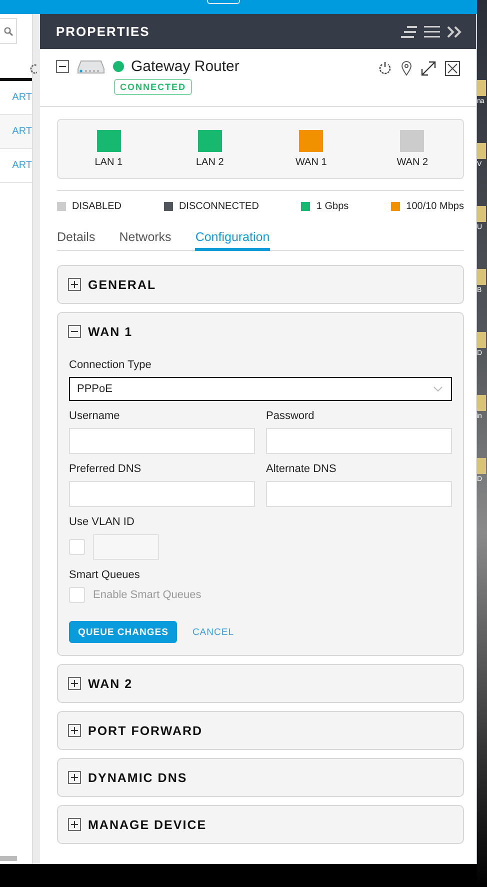 The width and height of the screenshot is (487, 887). Describe the element at coordinates (8, 858) in the screenshot. I see `scrollbar-thumb` at that location.